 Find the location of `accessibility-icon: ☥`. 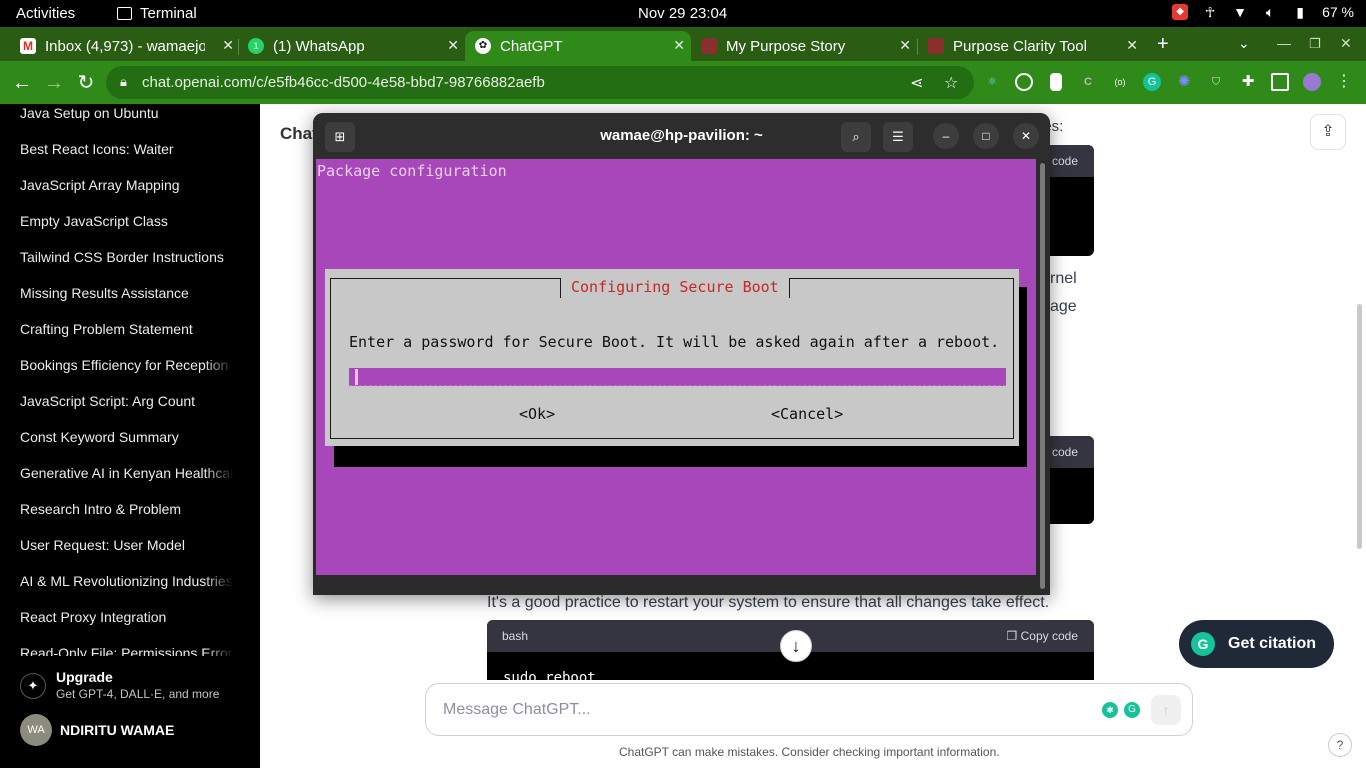

accessibility-icon: ☥ is located at coordinates (1210, 12).